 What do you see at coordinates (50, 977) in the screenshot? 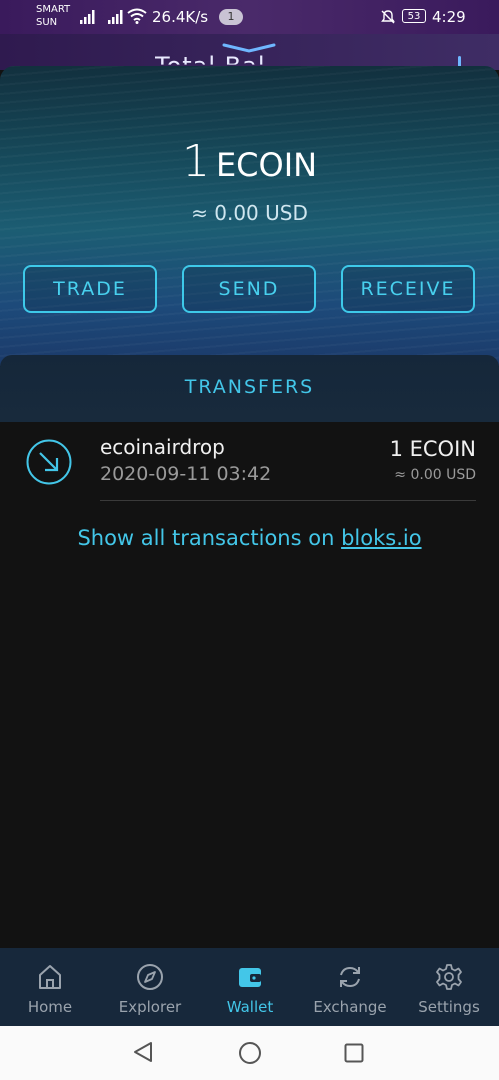
I see `home-icon` at bounding box center [50, 977].